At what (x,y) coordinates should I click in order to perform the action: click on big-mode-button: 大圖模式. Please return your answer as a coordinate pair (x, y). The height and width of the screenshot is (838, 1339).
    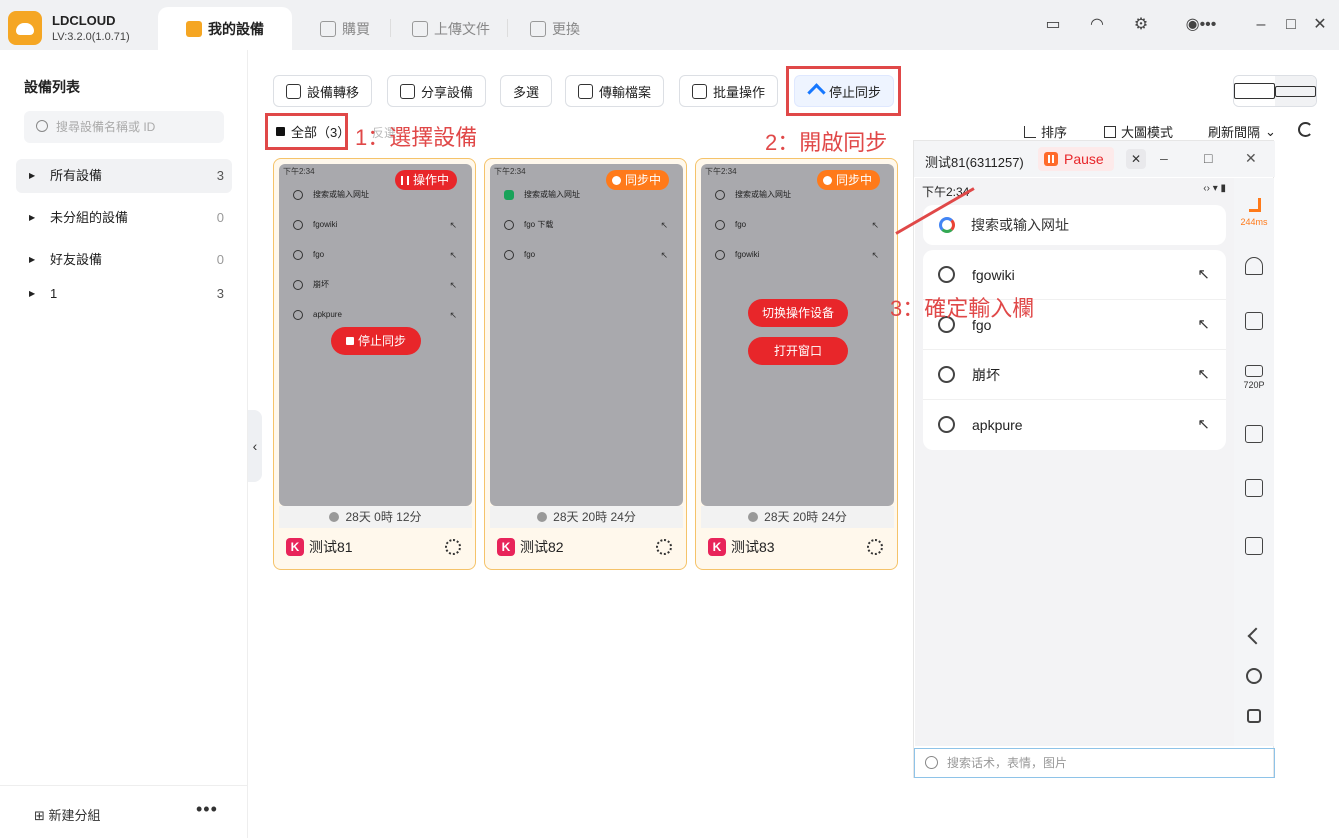
    Looking at the image, I should click on (1138, 131).